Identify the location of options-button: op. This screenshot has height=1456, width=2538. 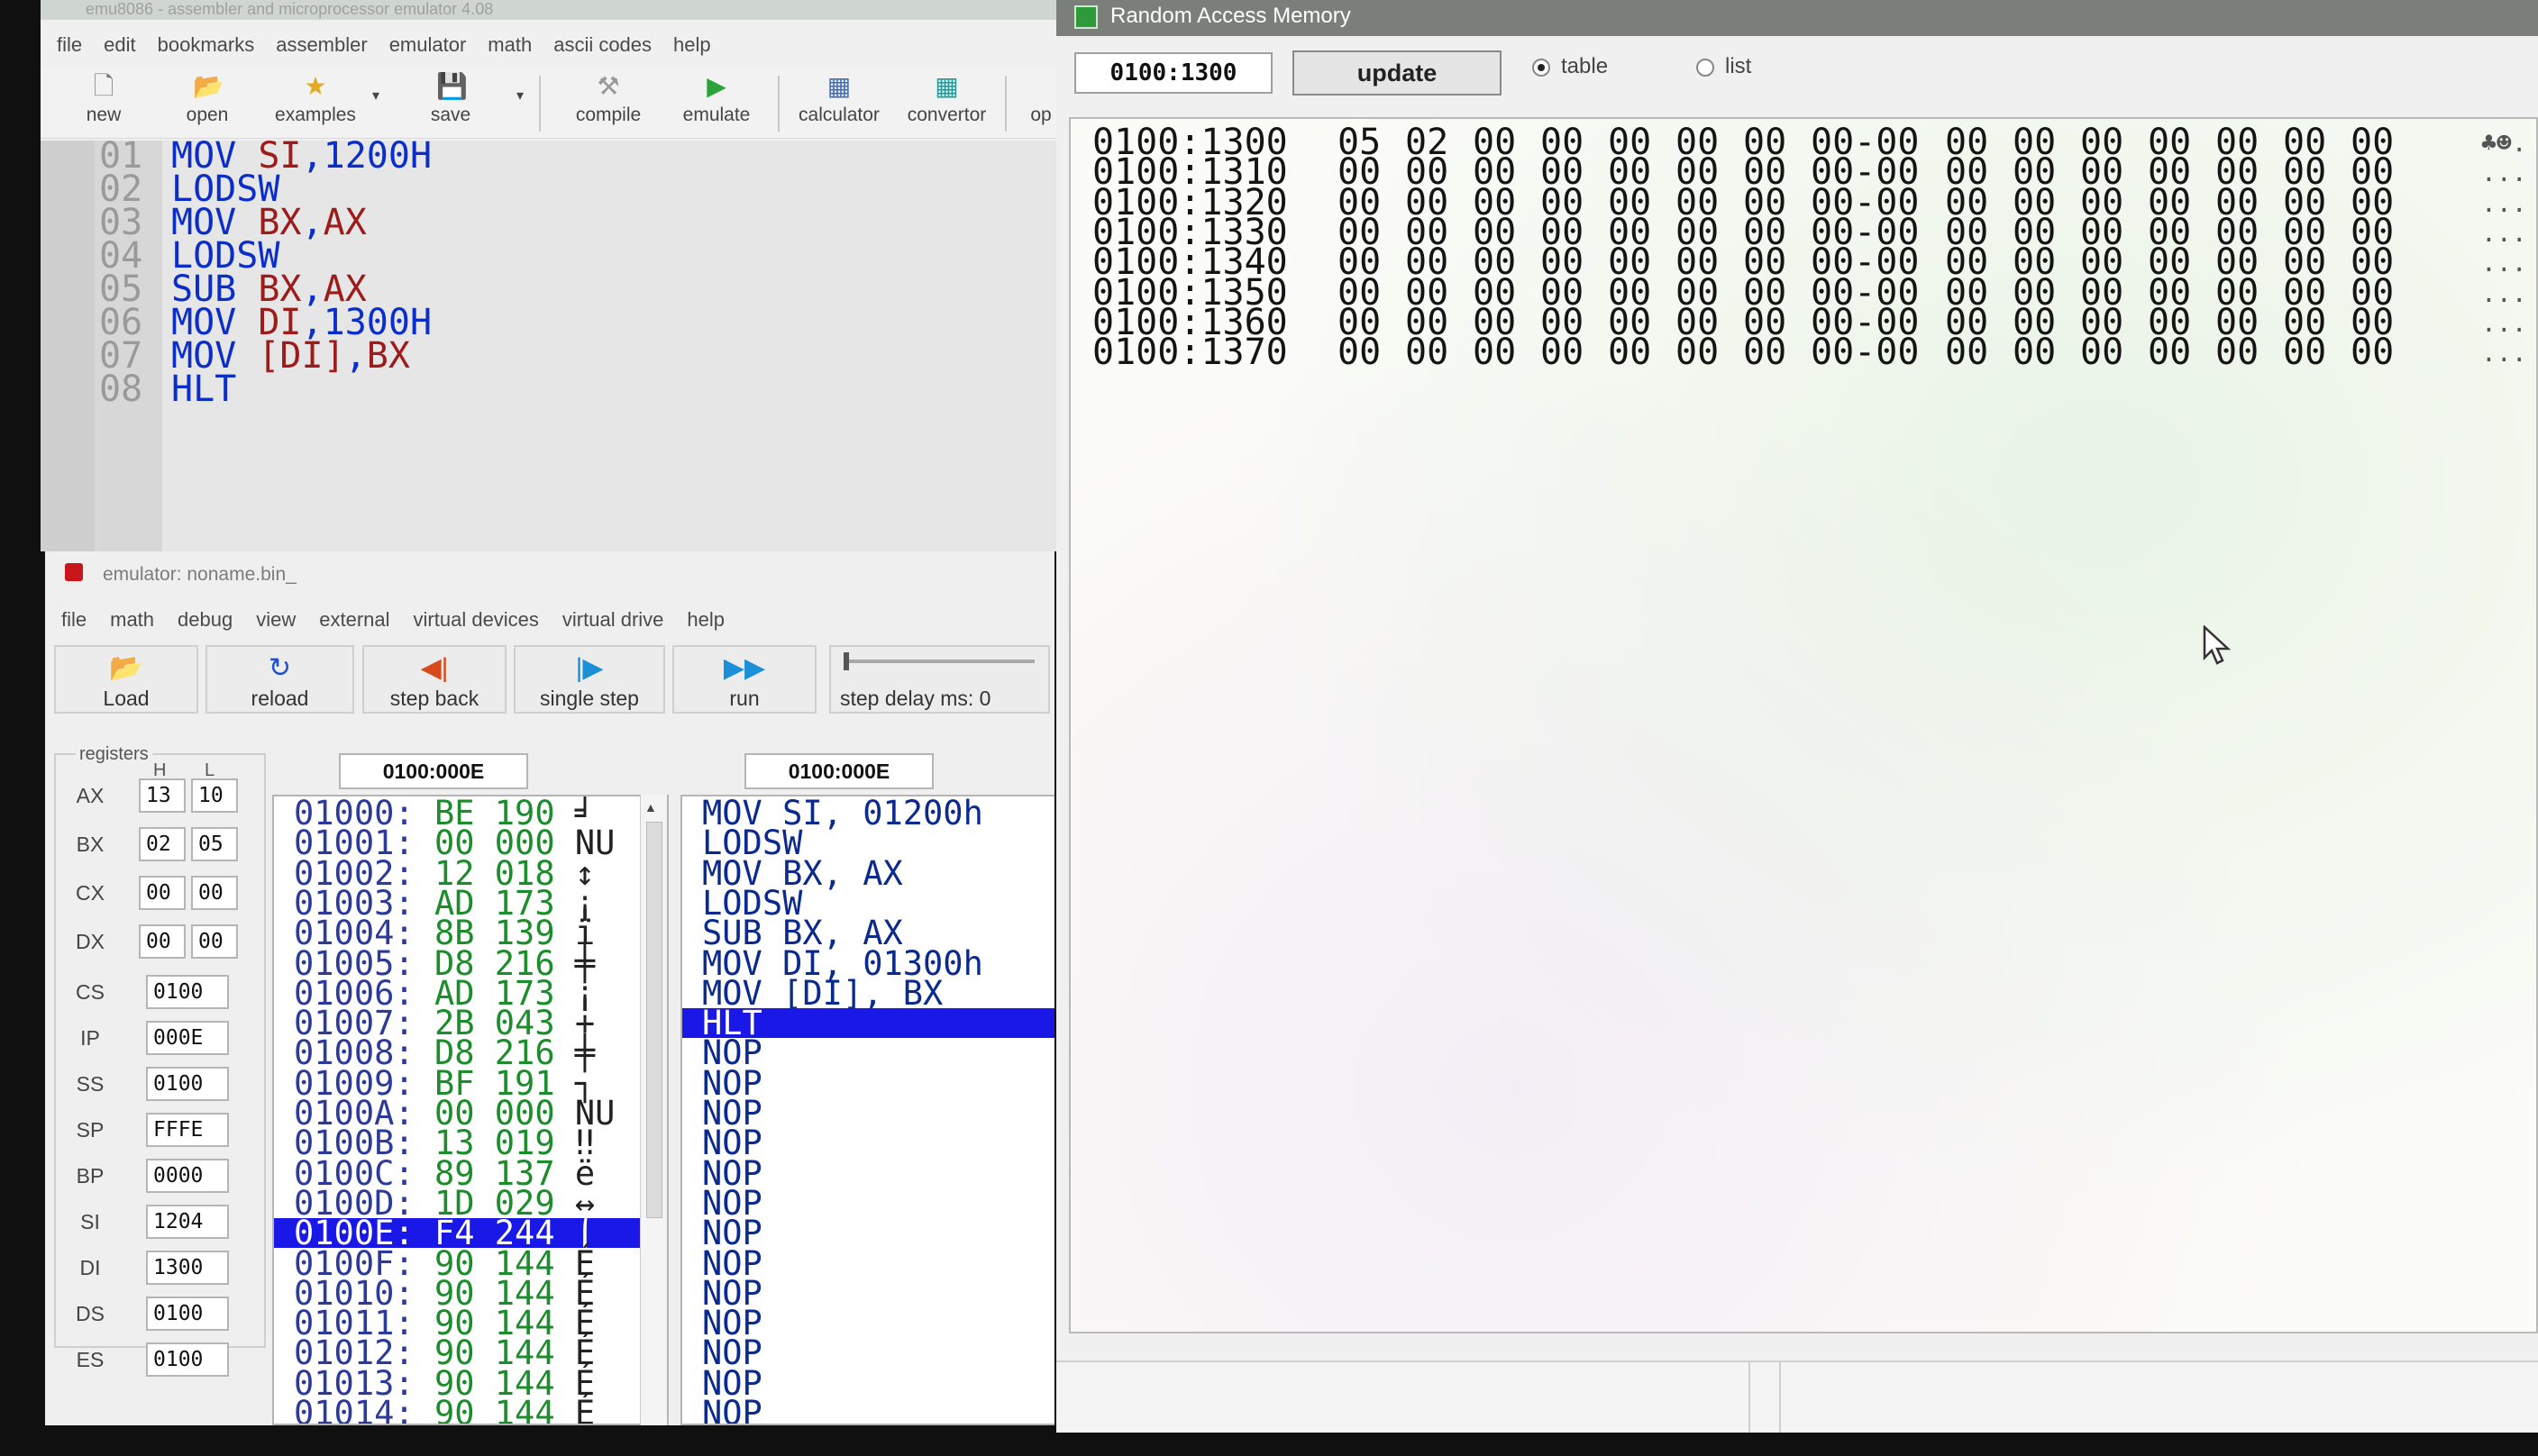
(1041, 102).